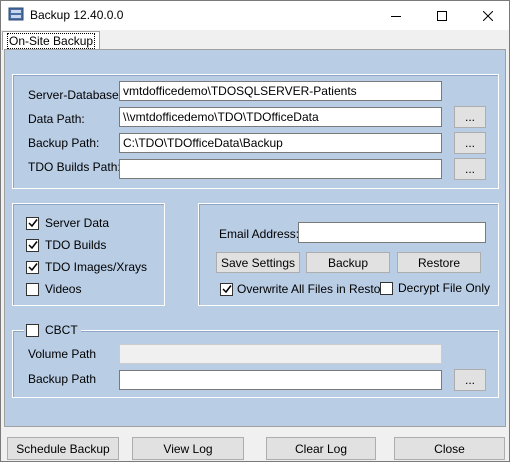  I want to click on volume-path-label: Volume Path, so click(62, 354).